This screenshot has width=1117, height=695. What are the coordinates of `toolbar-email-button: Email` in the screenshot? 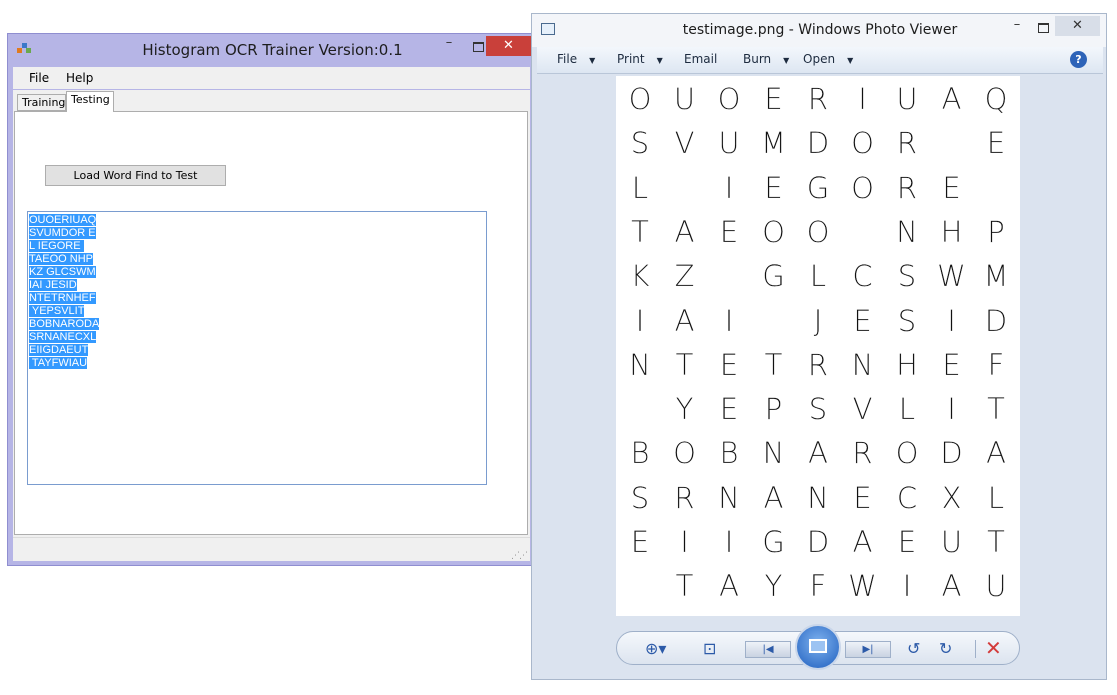 It's located at (700, 59).